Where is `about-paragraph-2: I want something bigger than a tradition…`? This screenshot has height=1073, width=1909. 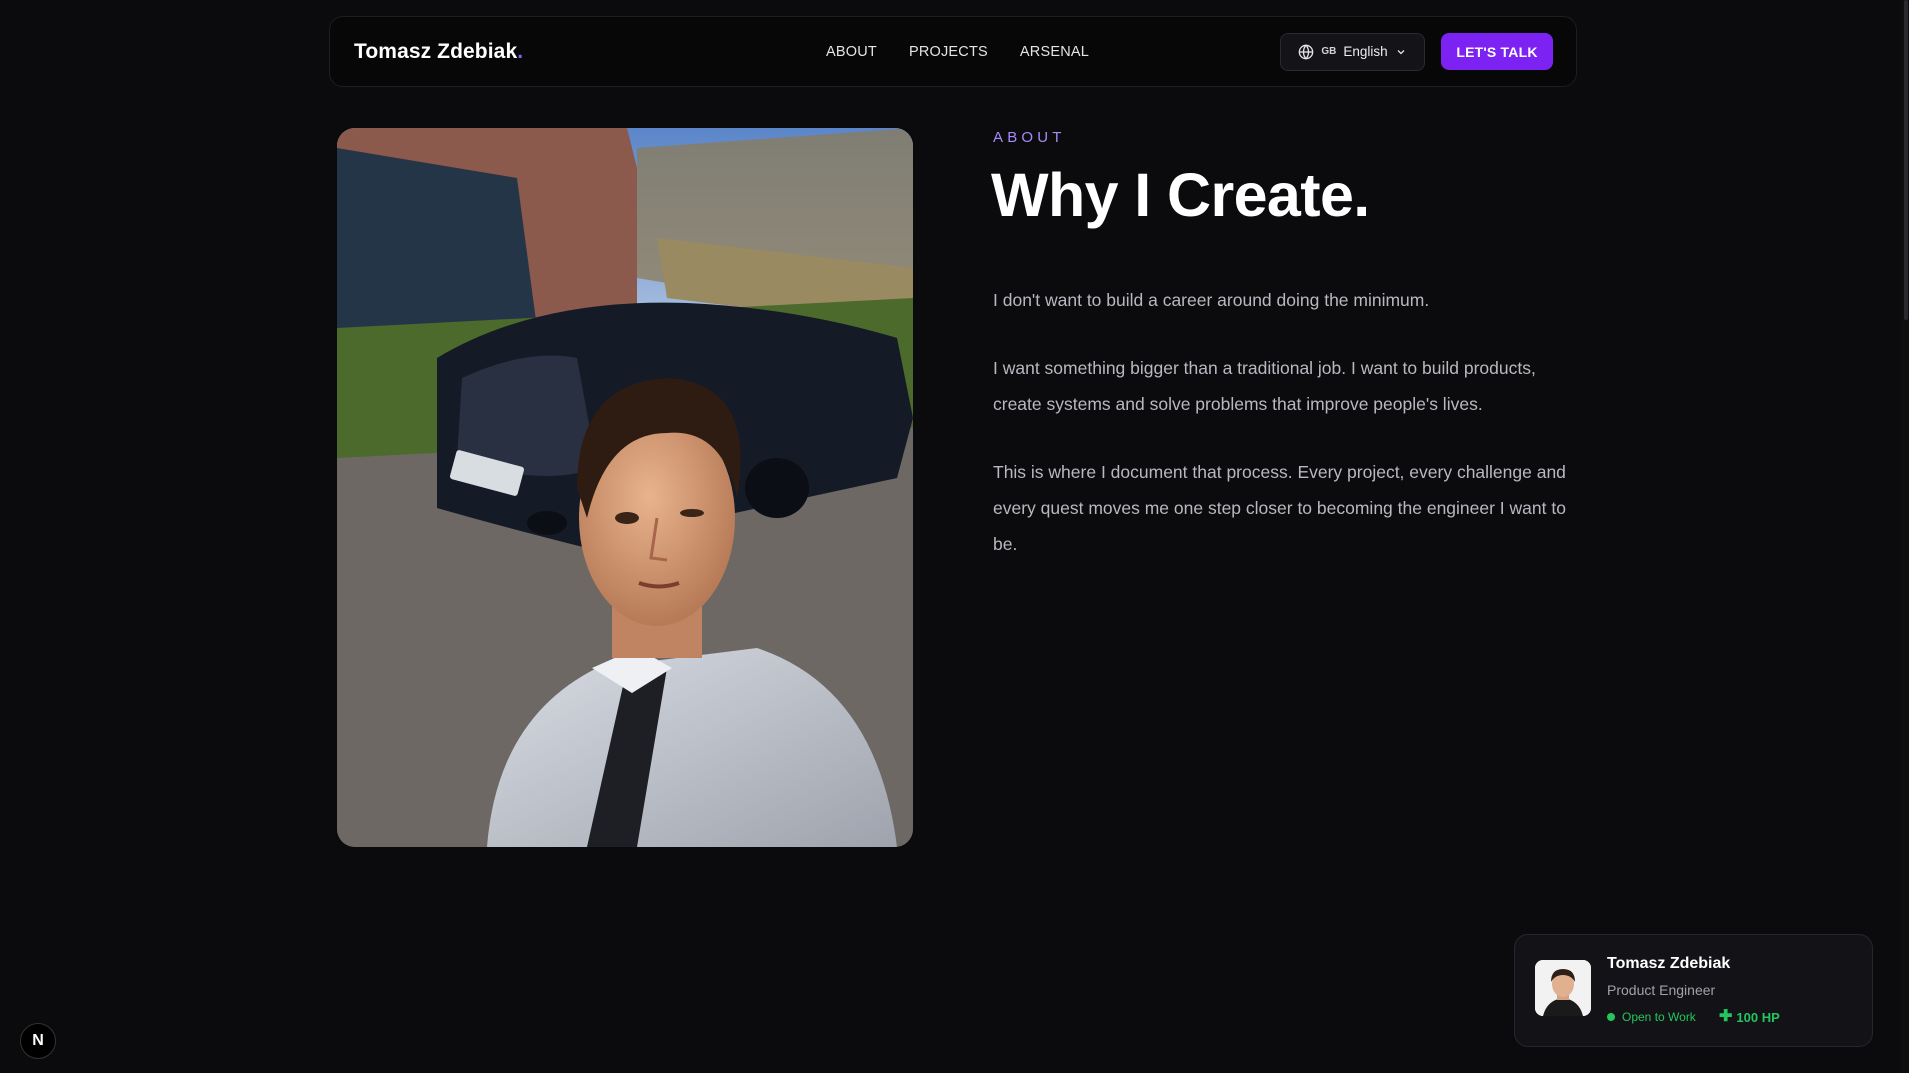 about-paragraph-2: I want something bigger than a tradition… is located at coordinates (1264, 386).